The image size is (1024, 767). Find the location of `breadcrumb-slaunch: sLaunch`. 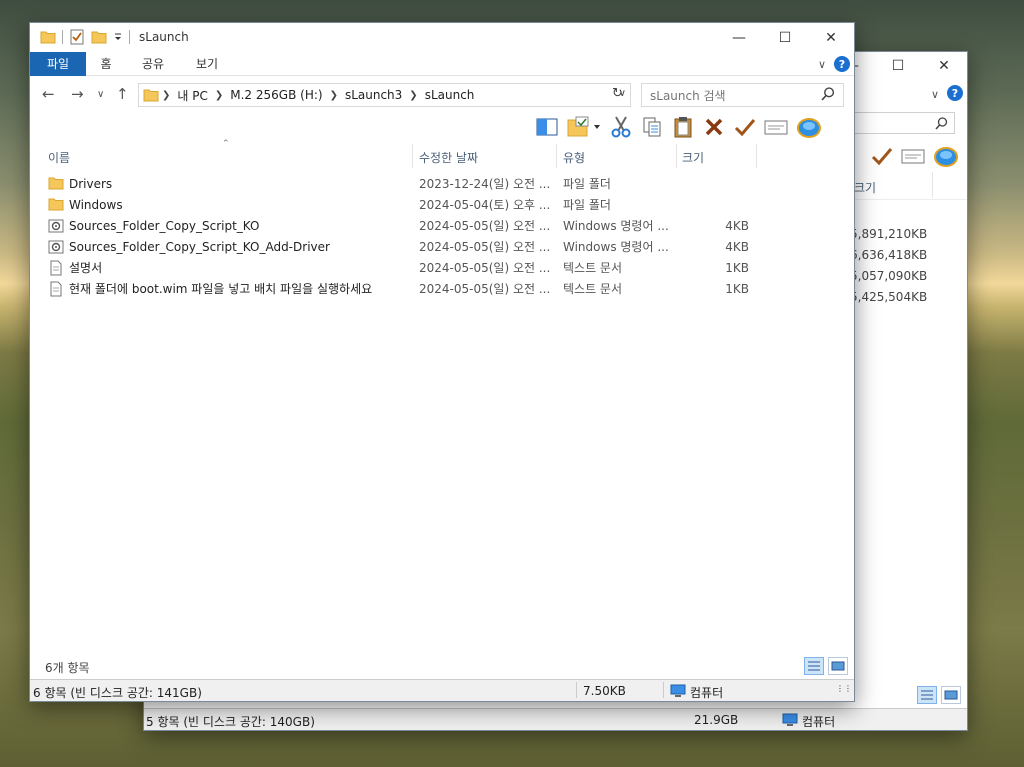

breadcrumb-slaunch: sLaunch is located at coordinates (450, 95).